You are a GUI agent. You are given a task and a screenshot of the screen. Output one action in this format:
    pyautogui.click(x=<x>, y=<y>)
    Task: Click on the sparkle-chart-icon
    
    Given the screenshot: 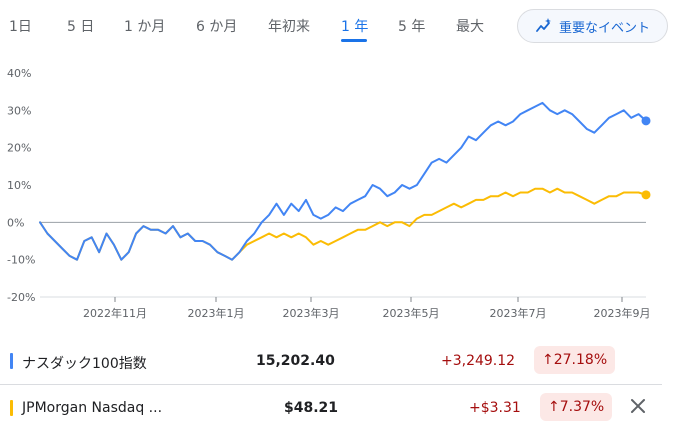 What is the action you would take?
    pyautogui.click(x=544, y=26)
    